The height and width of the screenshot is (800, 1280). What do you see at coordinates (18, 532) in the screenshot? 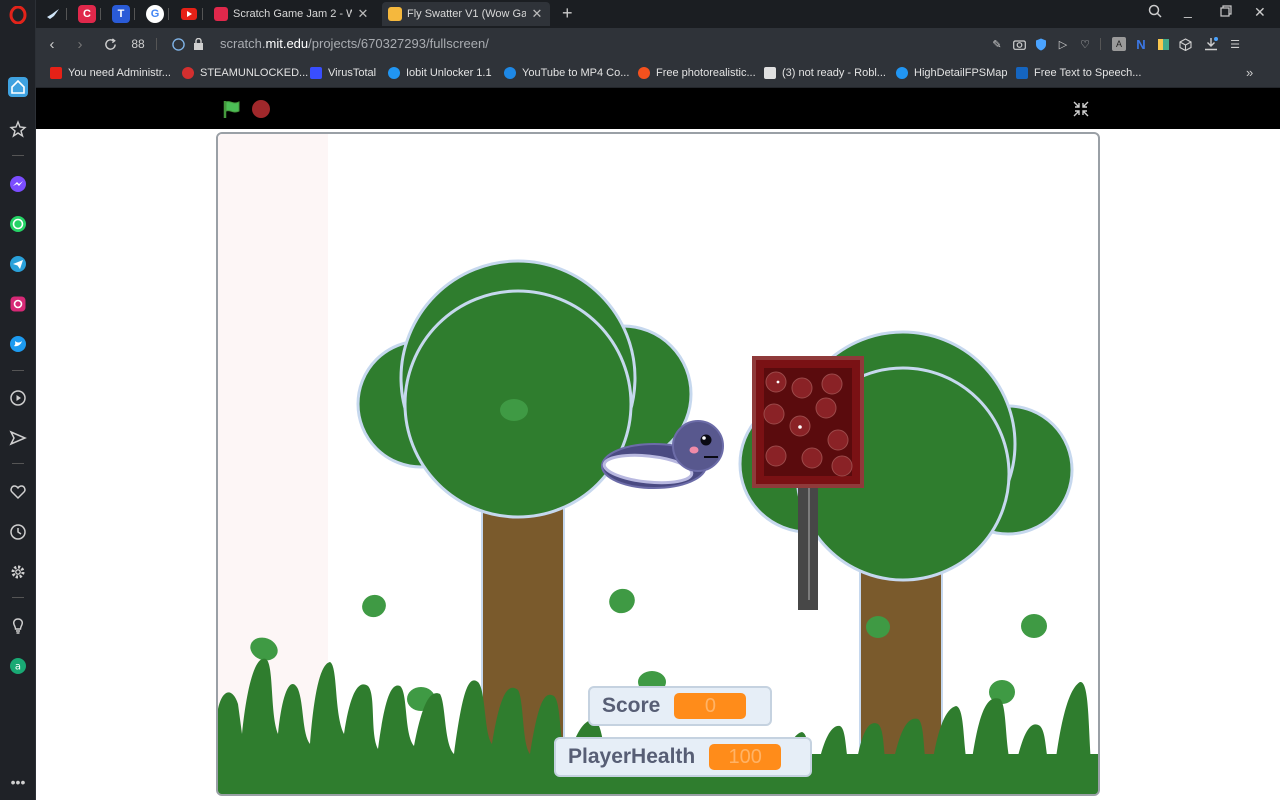
I see `history-icon` at bounding box center [18, 532].